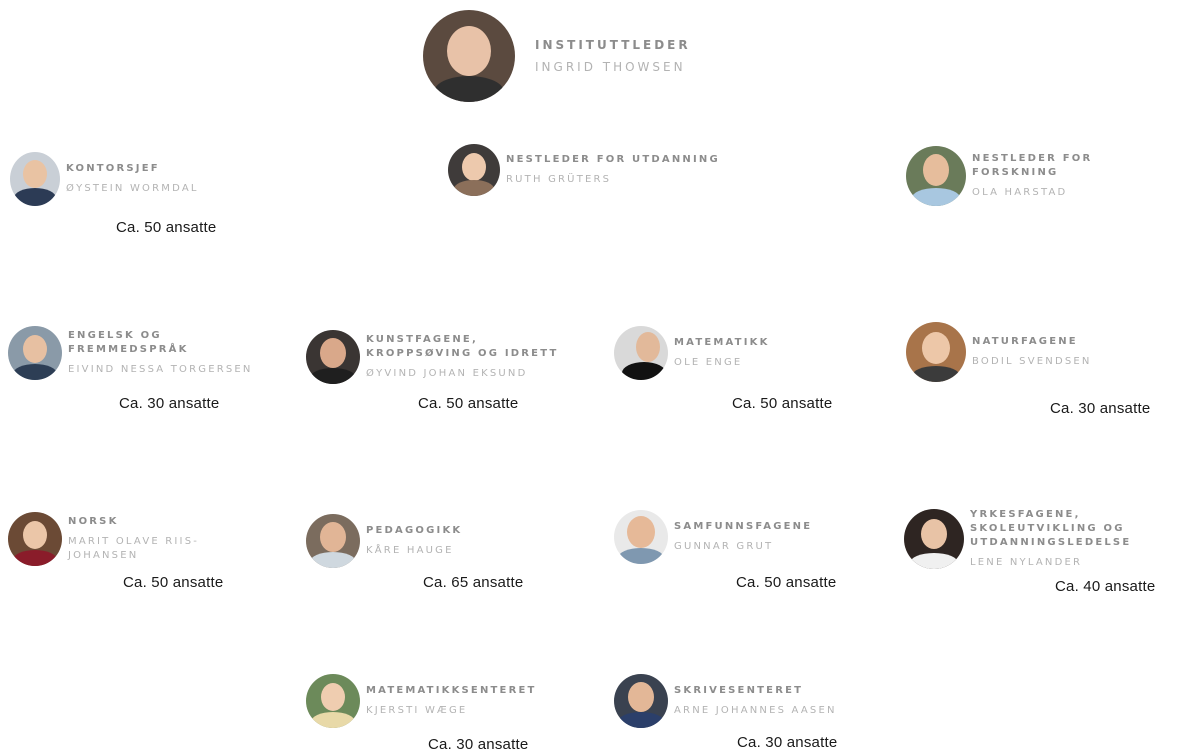  Describe the element at coordinates (417, 710) in the screenshot. I see `unit-head-name: KJERSTI WÆGE` at that location.